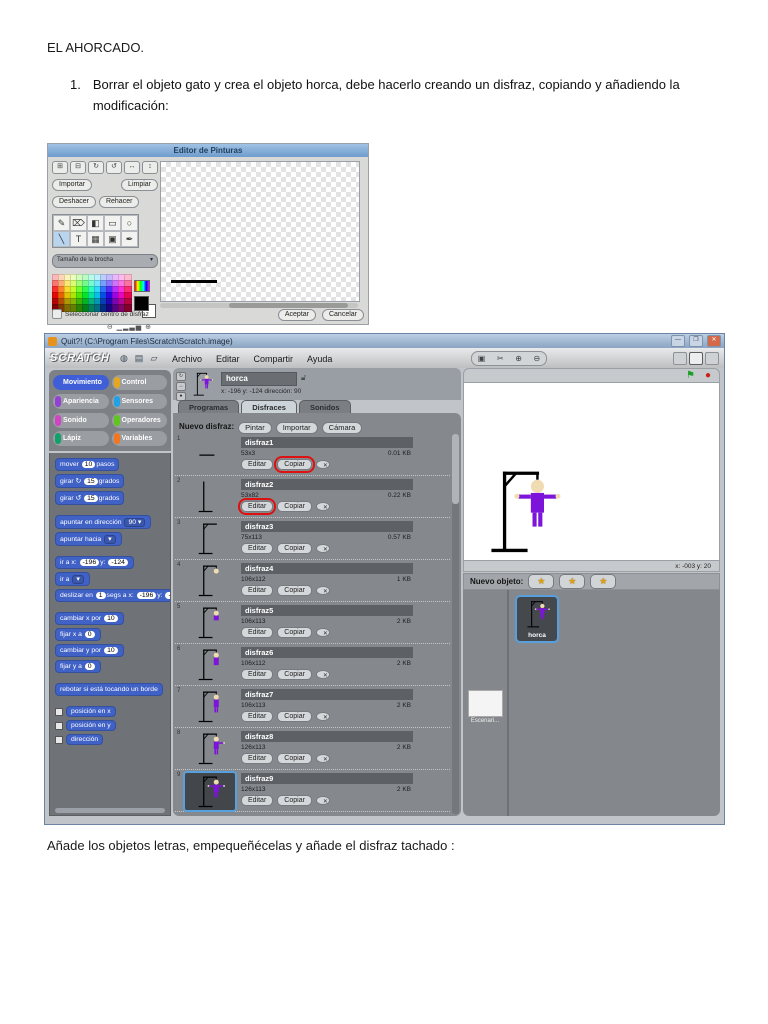 The width and height of the screenshot is (768, 1024). What do you see at coordinates (89, 634) in the screenshot?
I see `block-value: 0` at bounding box center [89, 634].